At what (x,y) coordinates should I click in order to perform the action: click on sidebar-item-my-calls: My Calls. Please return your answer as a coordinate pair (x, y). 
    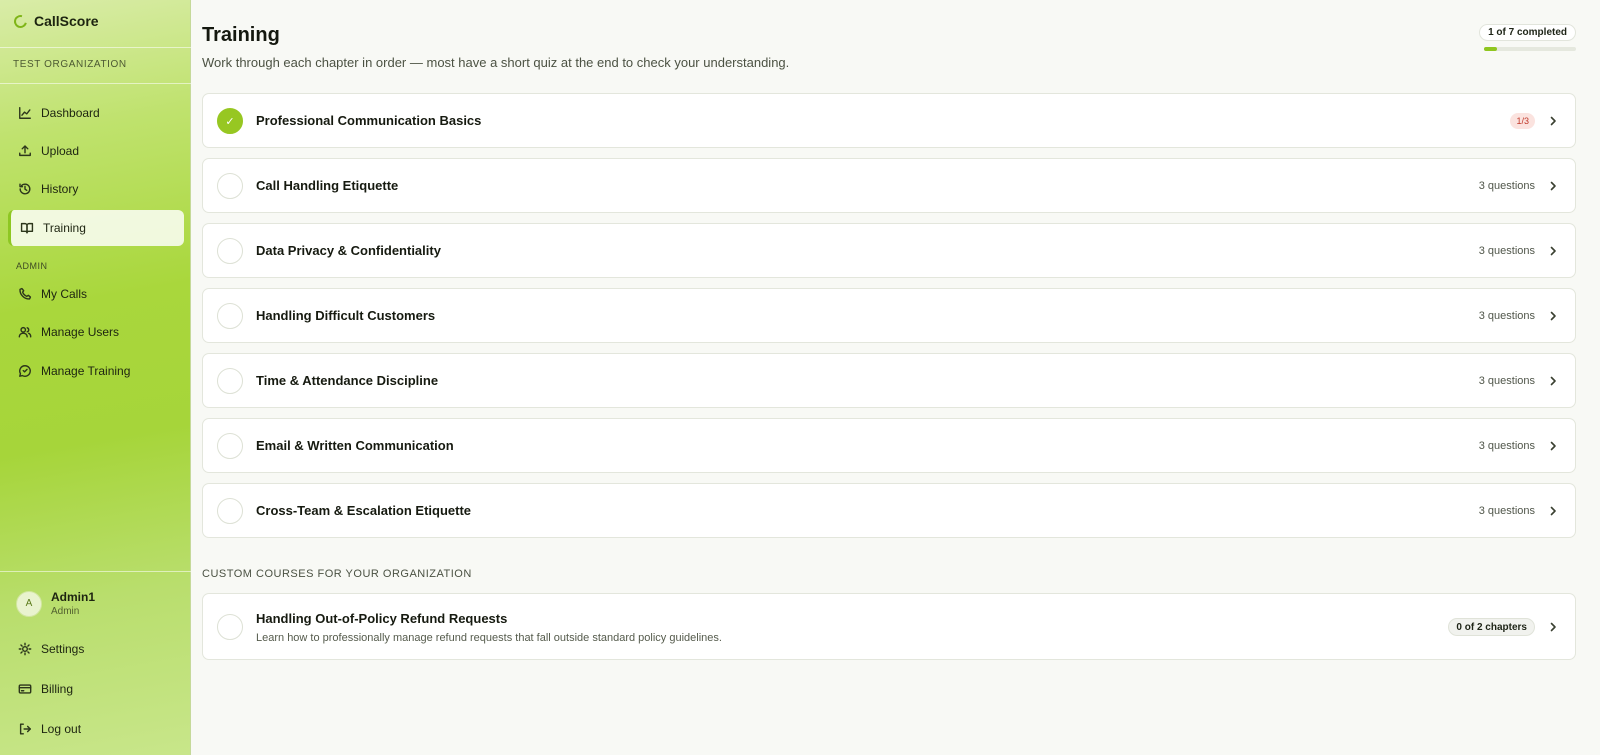
    Looking at the image, I should click on (96, 294).